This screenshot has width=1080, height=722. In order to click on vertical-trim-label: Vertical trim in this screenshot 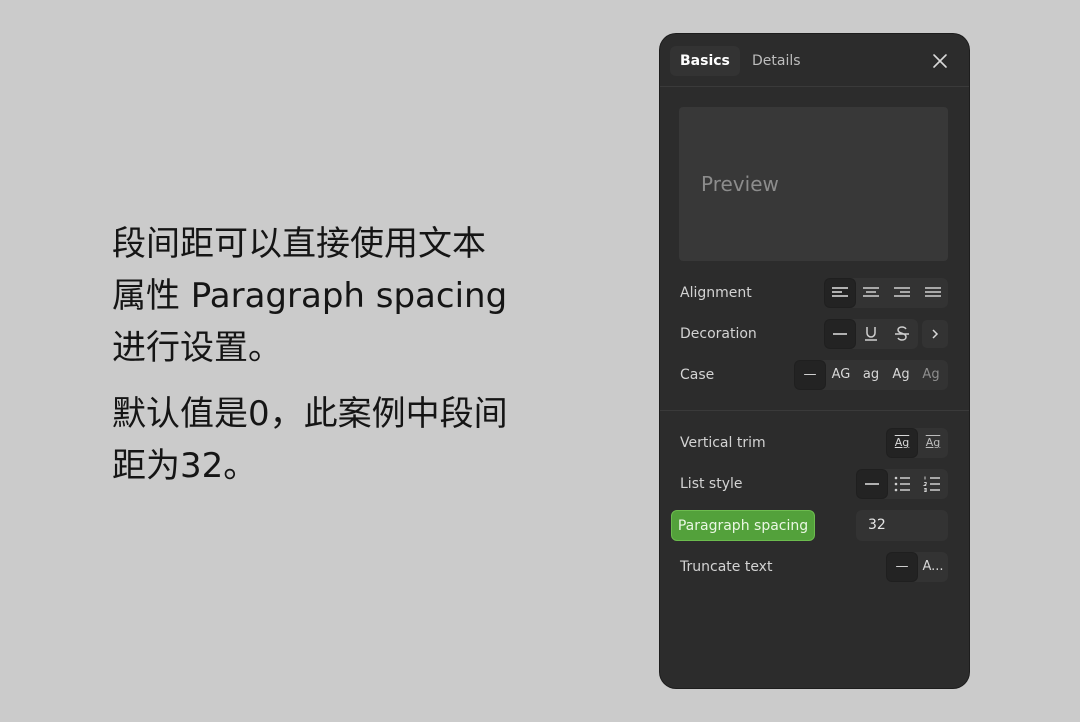, I will do `click(723, 443)`.